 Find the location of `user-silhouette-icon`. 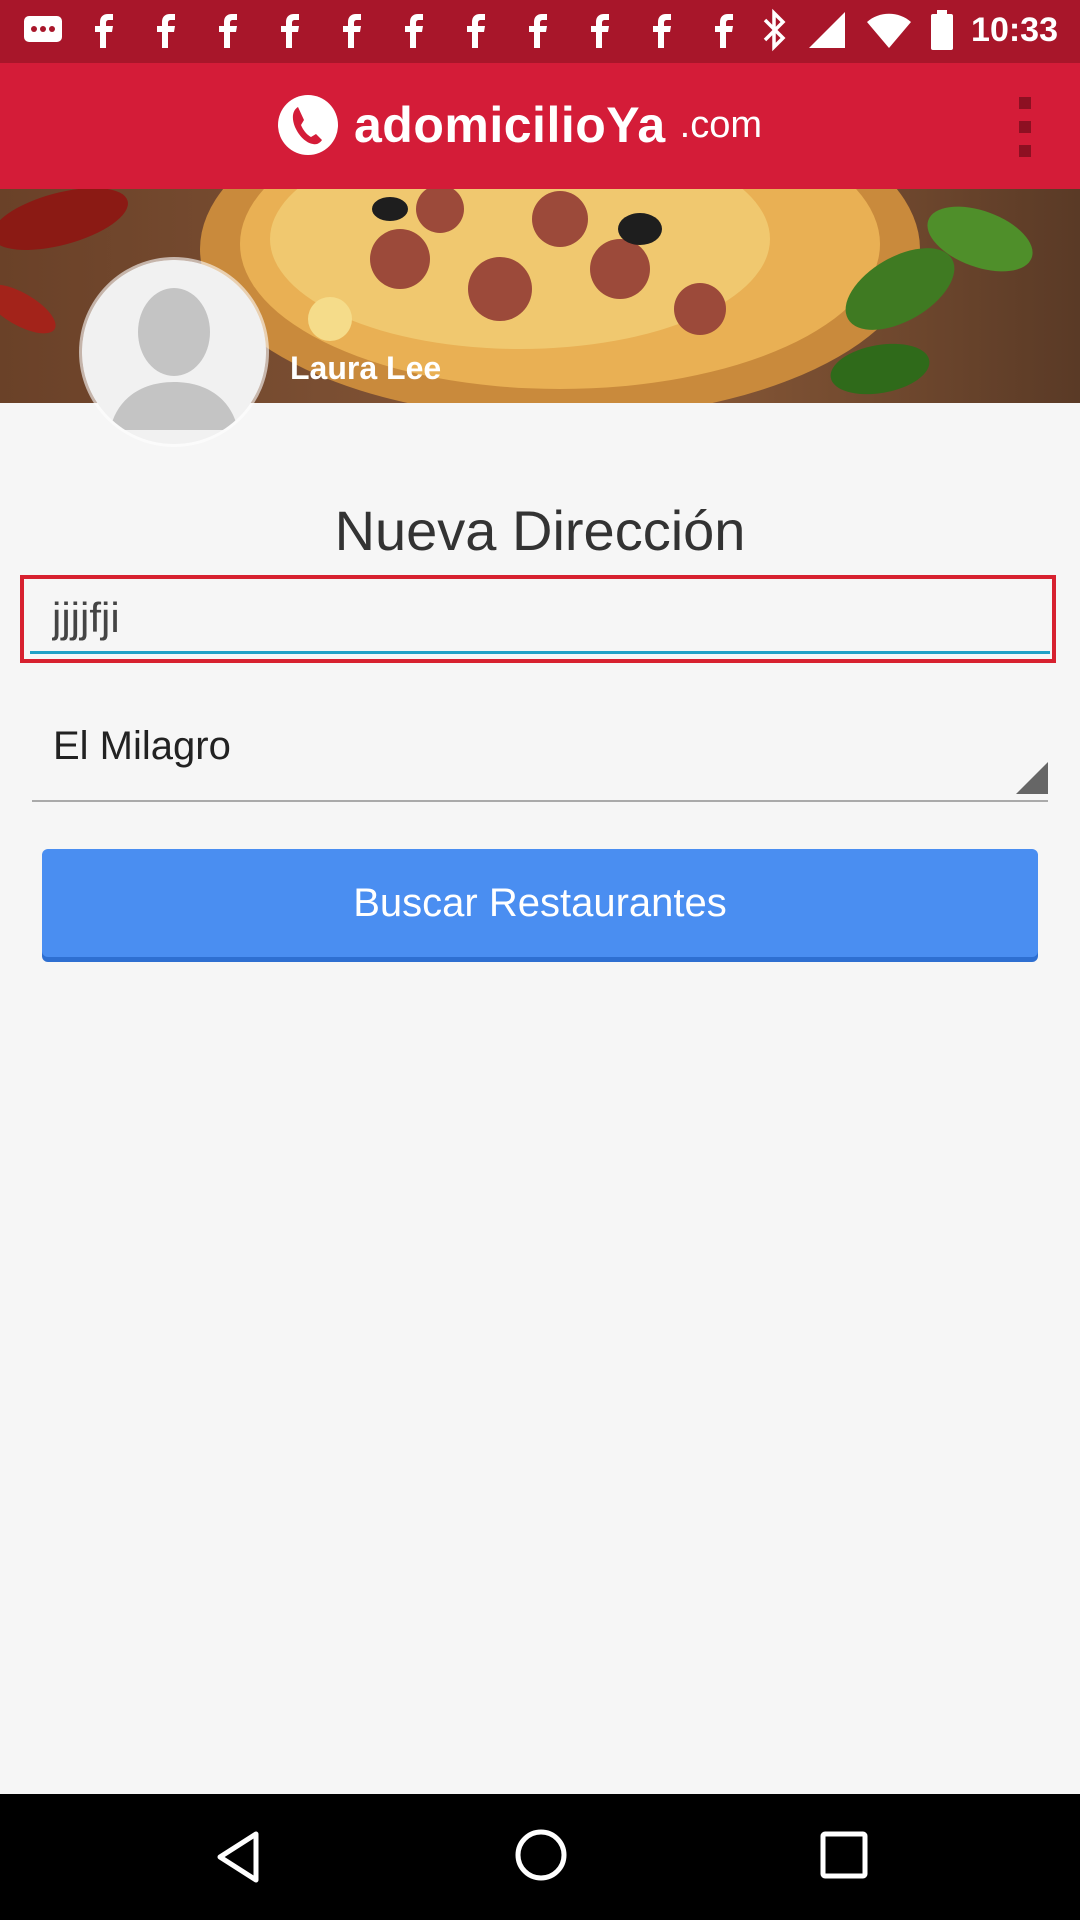

user-silhouette-icon is located at coordinates (174, 352).